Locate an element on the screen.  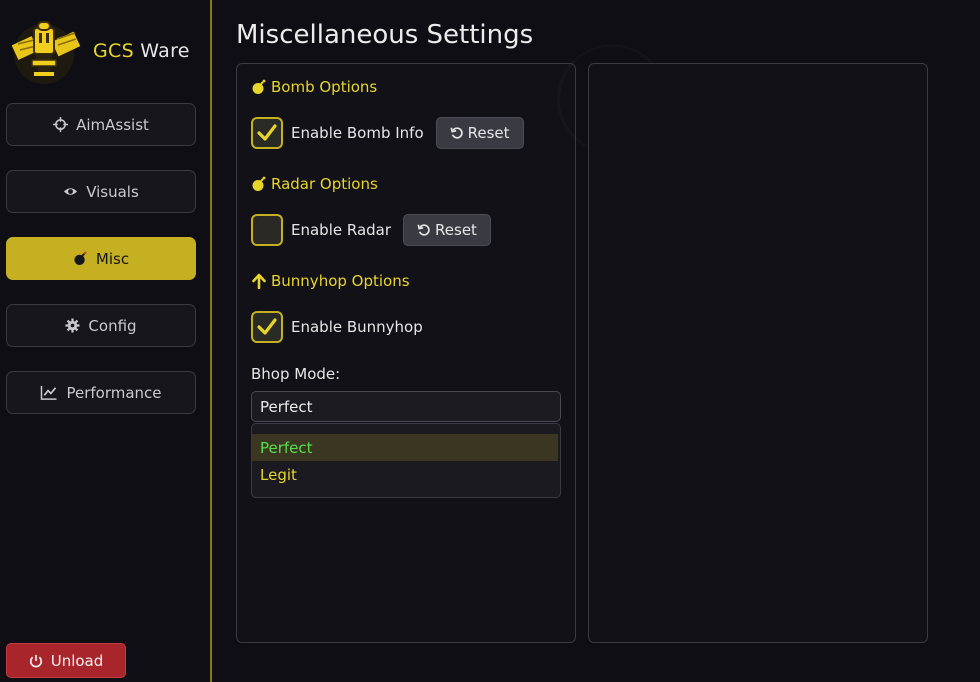
bomb-info-checkbox is located at coordinates (267, 133).